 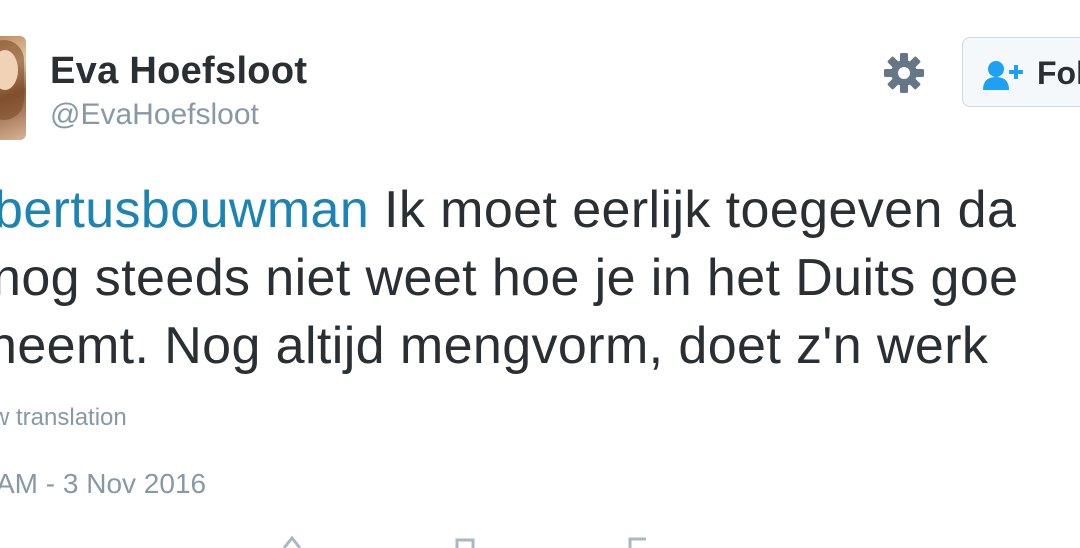 What do you see at coordinates (13, 88) in the screenshot?
I see `avatar` at bounding box center [13, 88].